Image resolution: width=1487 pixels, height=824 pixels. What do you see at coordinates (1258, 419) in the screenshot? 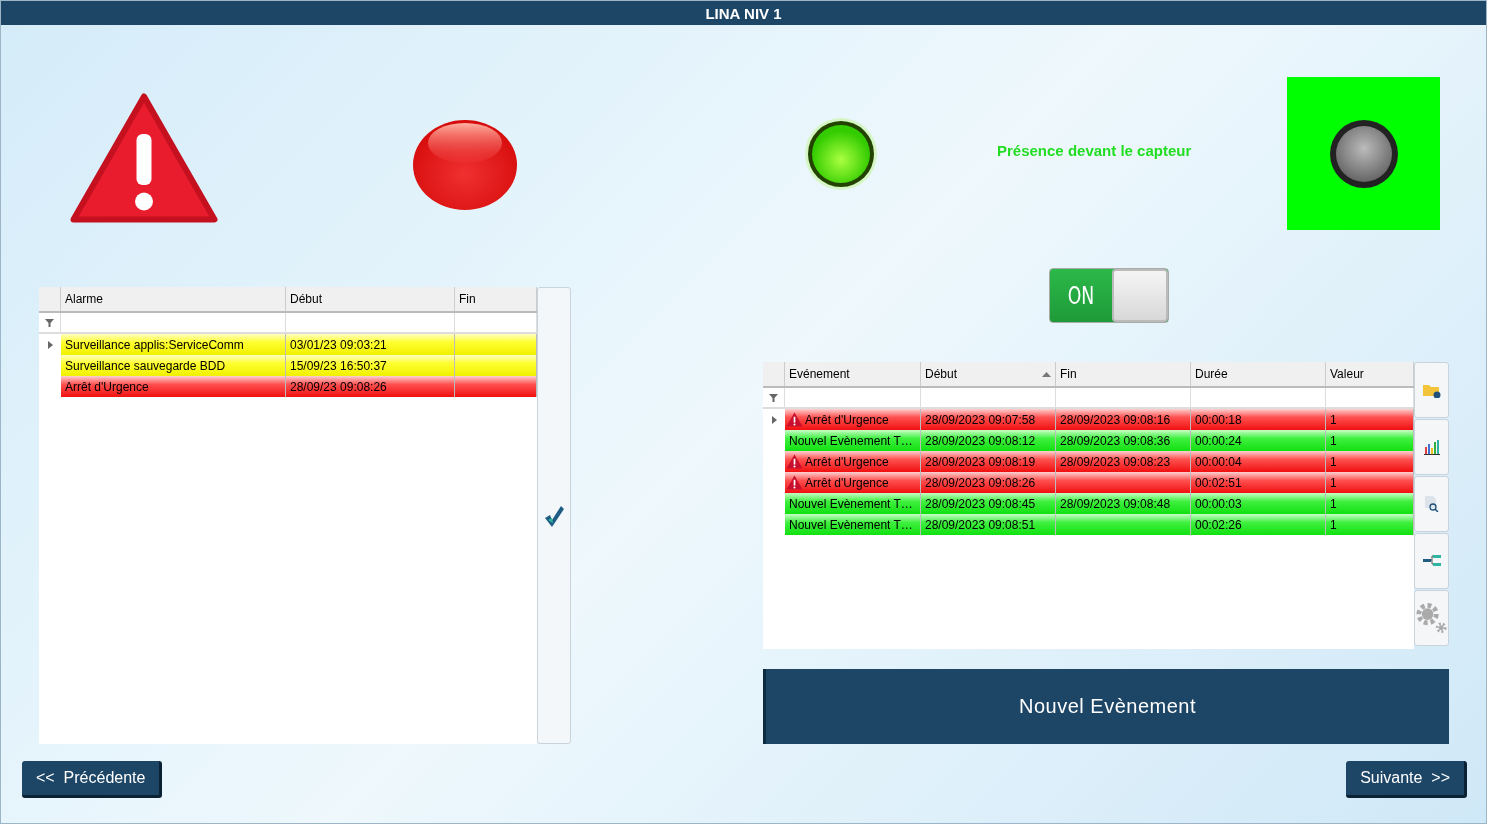
I see `table-cell: 00:00:18` at bounding box center [1258, 419].